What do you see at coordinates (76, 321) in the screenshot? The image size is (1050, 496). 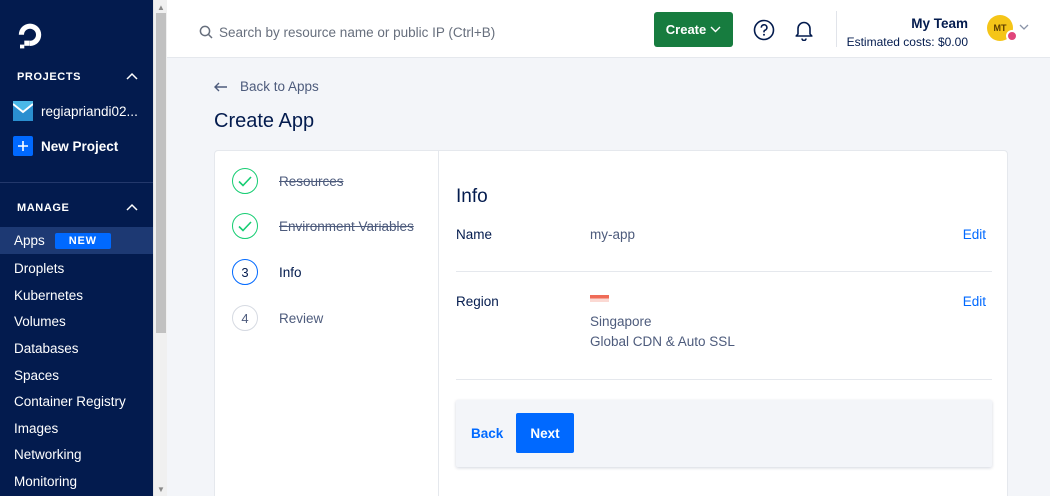 I see `sidebar-item-volumes: Volumes` at bounding box center [76, 321].